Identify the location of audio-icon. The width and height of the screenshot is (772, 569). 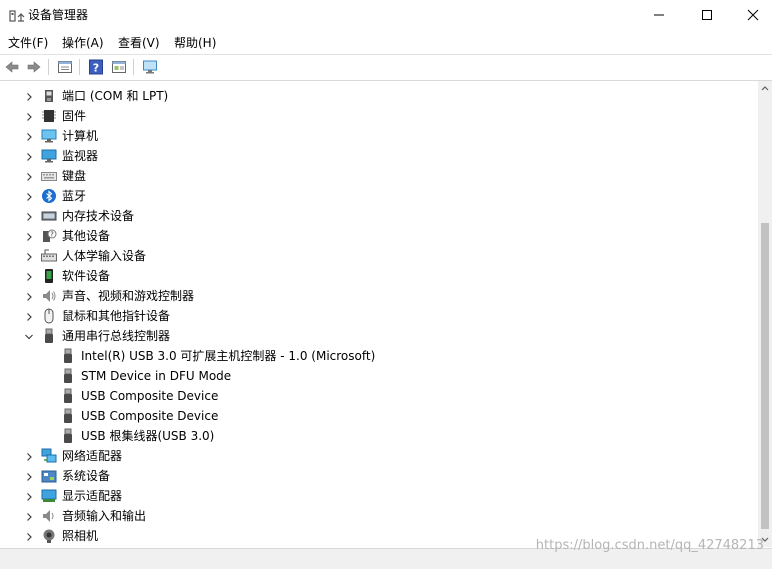
(48, 516).